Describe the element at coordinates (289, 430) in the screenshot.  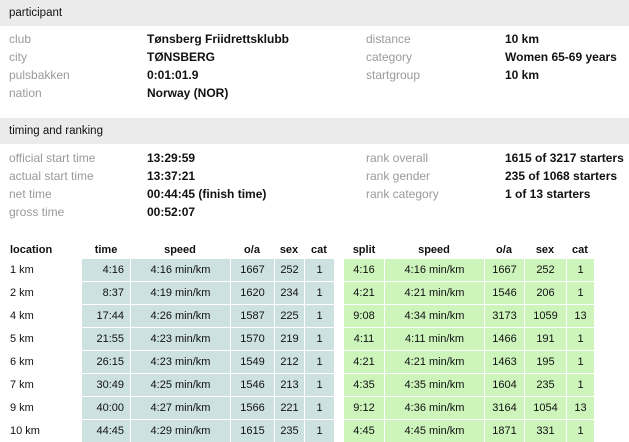
I see `cell-sex-rank: 235` at that location.